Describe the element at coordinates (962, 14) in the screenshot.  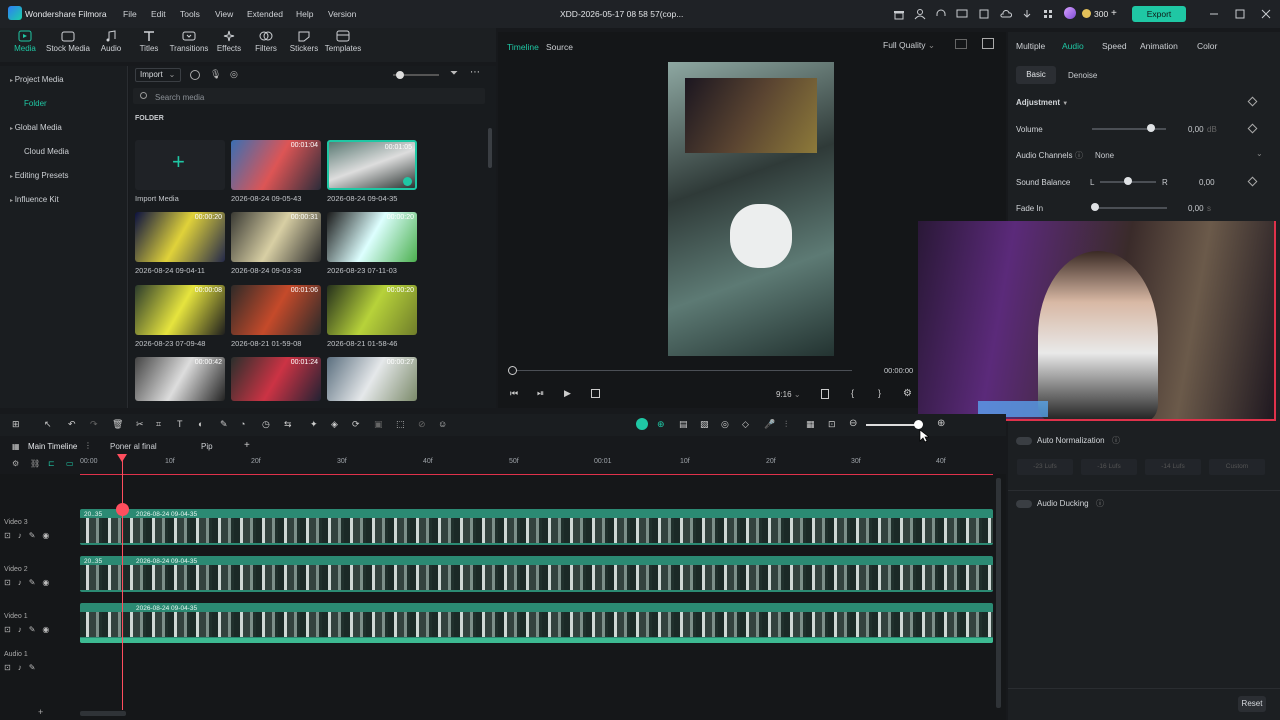
I see `monitor-icon` at that location.